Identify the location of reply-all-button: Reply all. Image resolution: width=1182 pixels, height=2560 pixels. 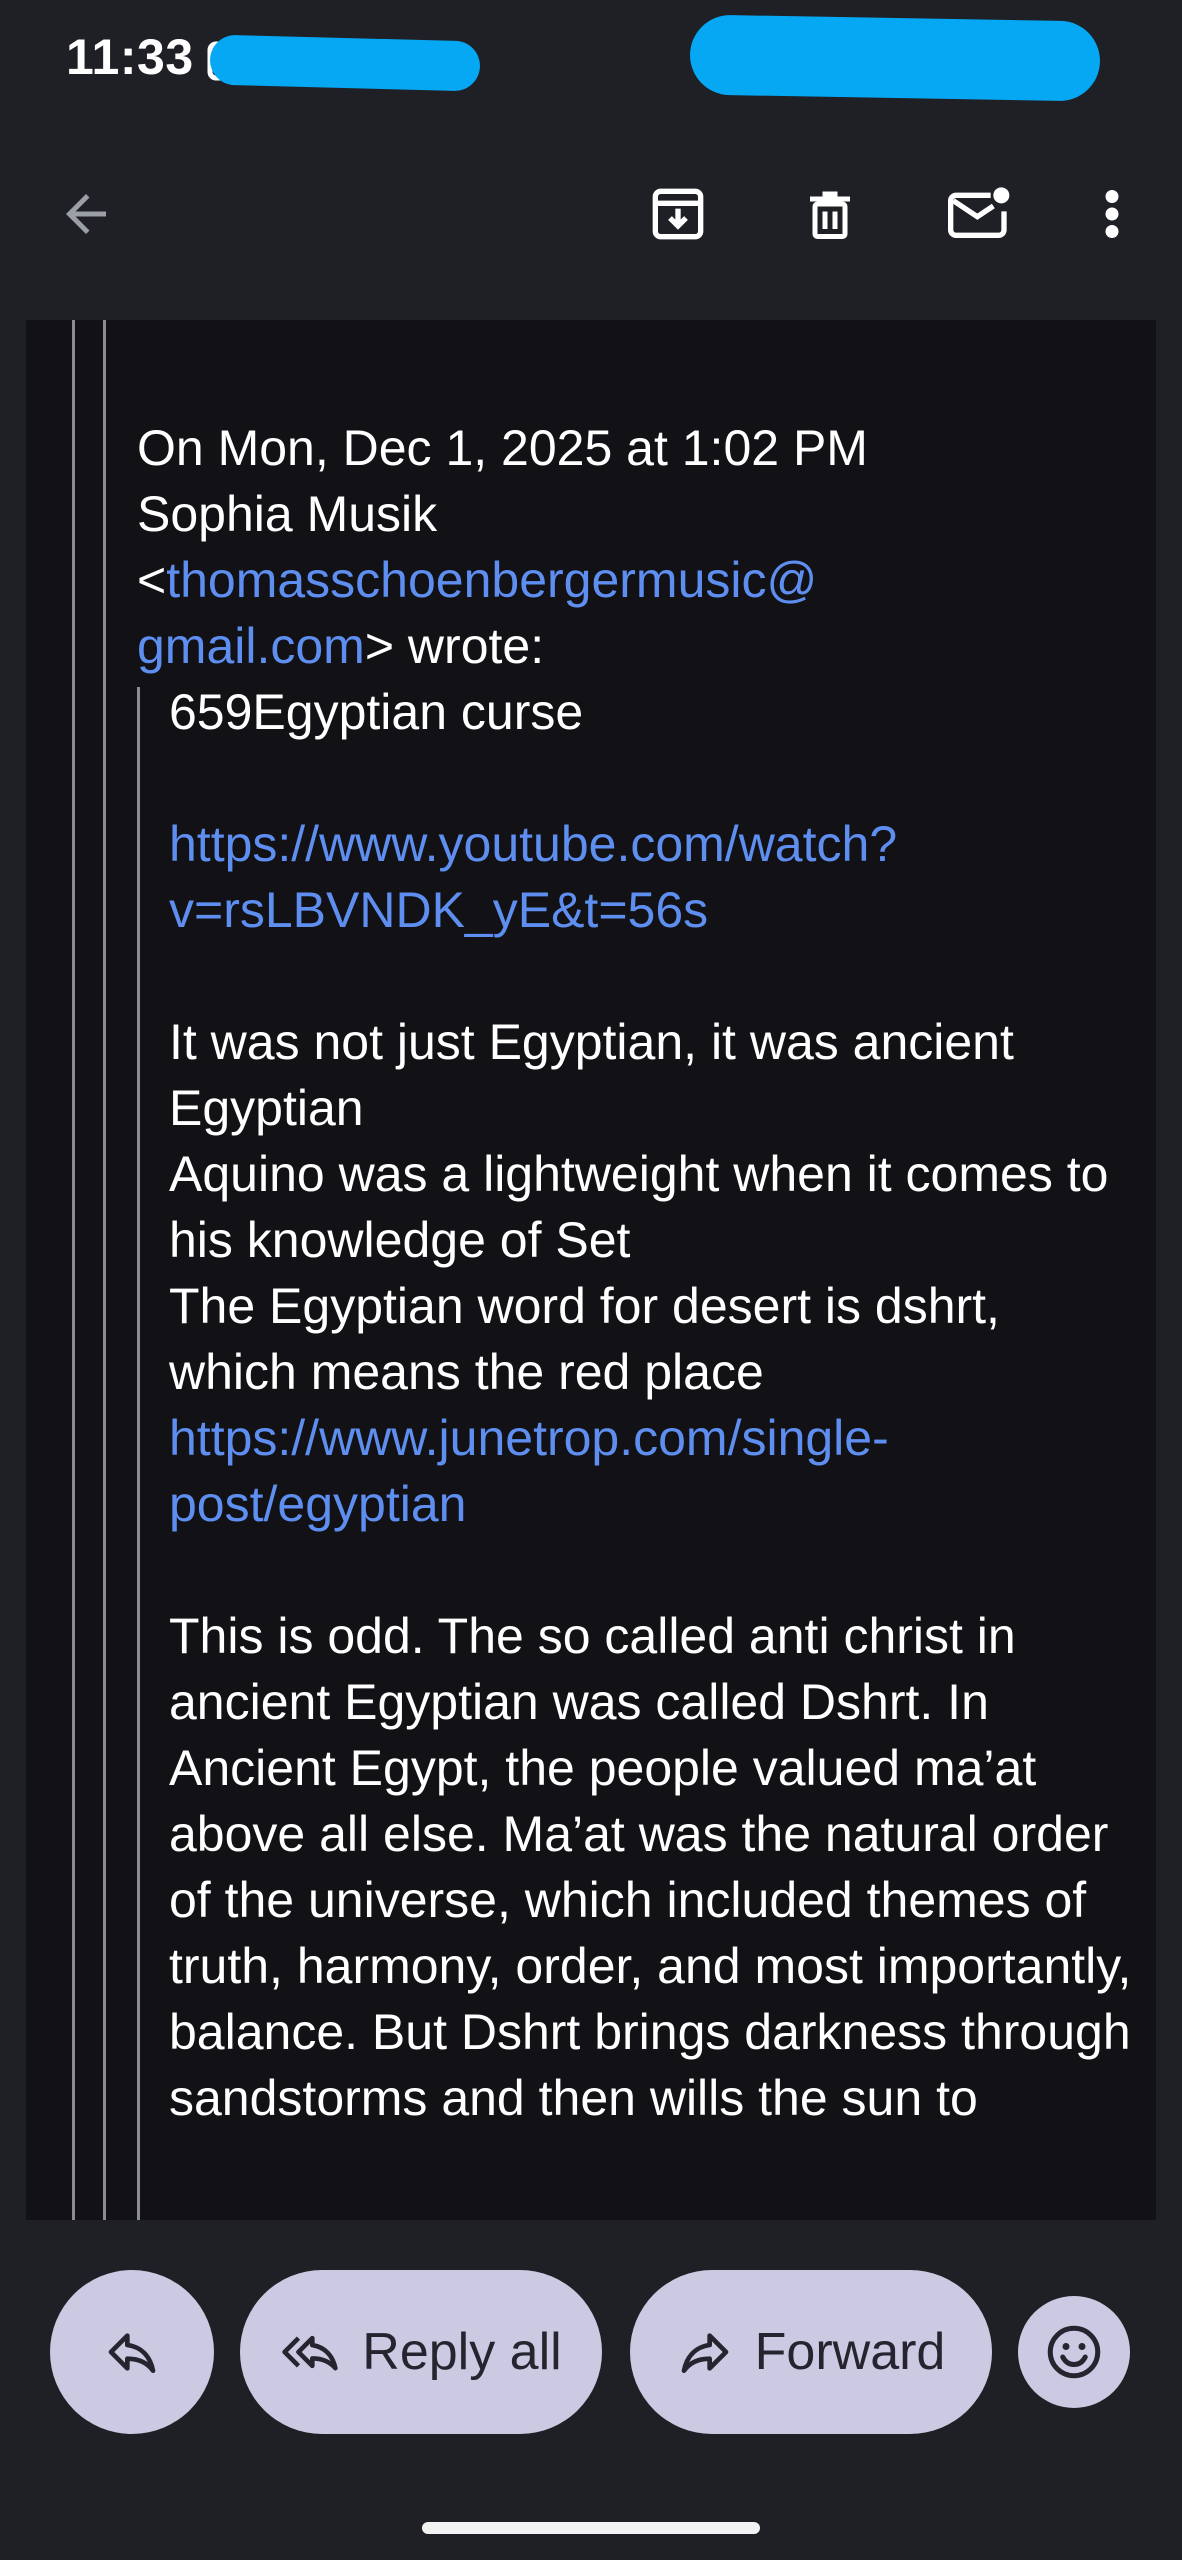
(421, 2352).